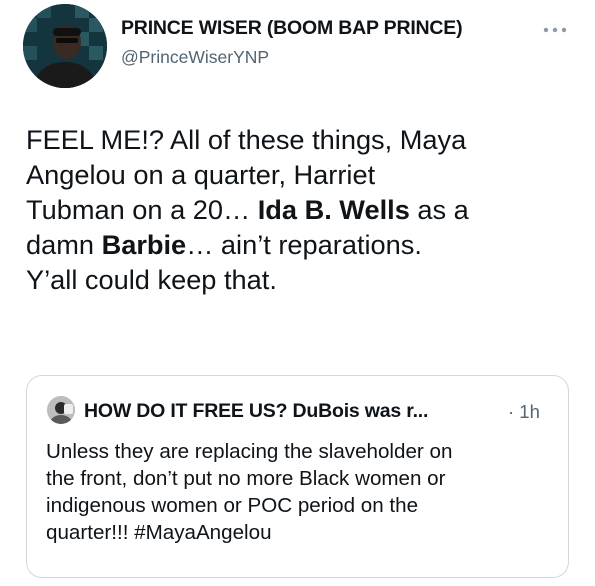 The width and height of the screenshot is (595, 586). I want to click on quoted-tweet-text-line: indigenous women or POC period on the, so click(232, 505).